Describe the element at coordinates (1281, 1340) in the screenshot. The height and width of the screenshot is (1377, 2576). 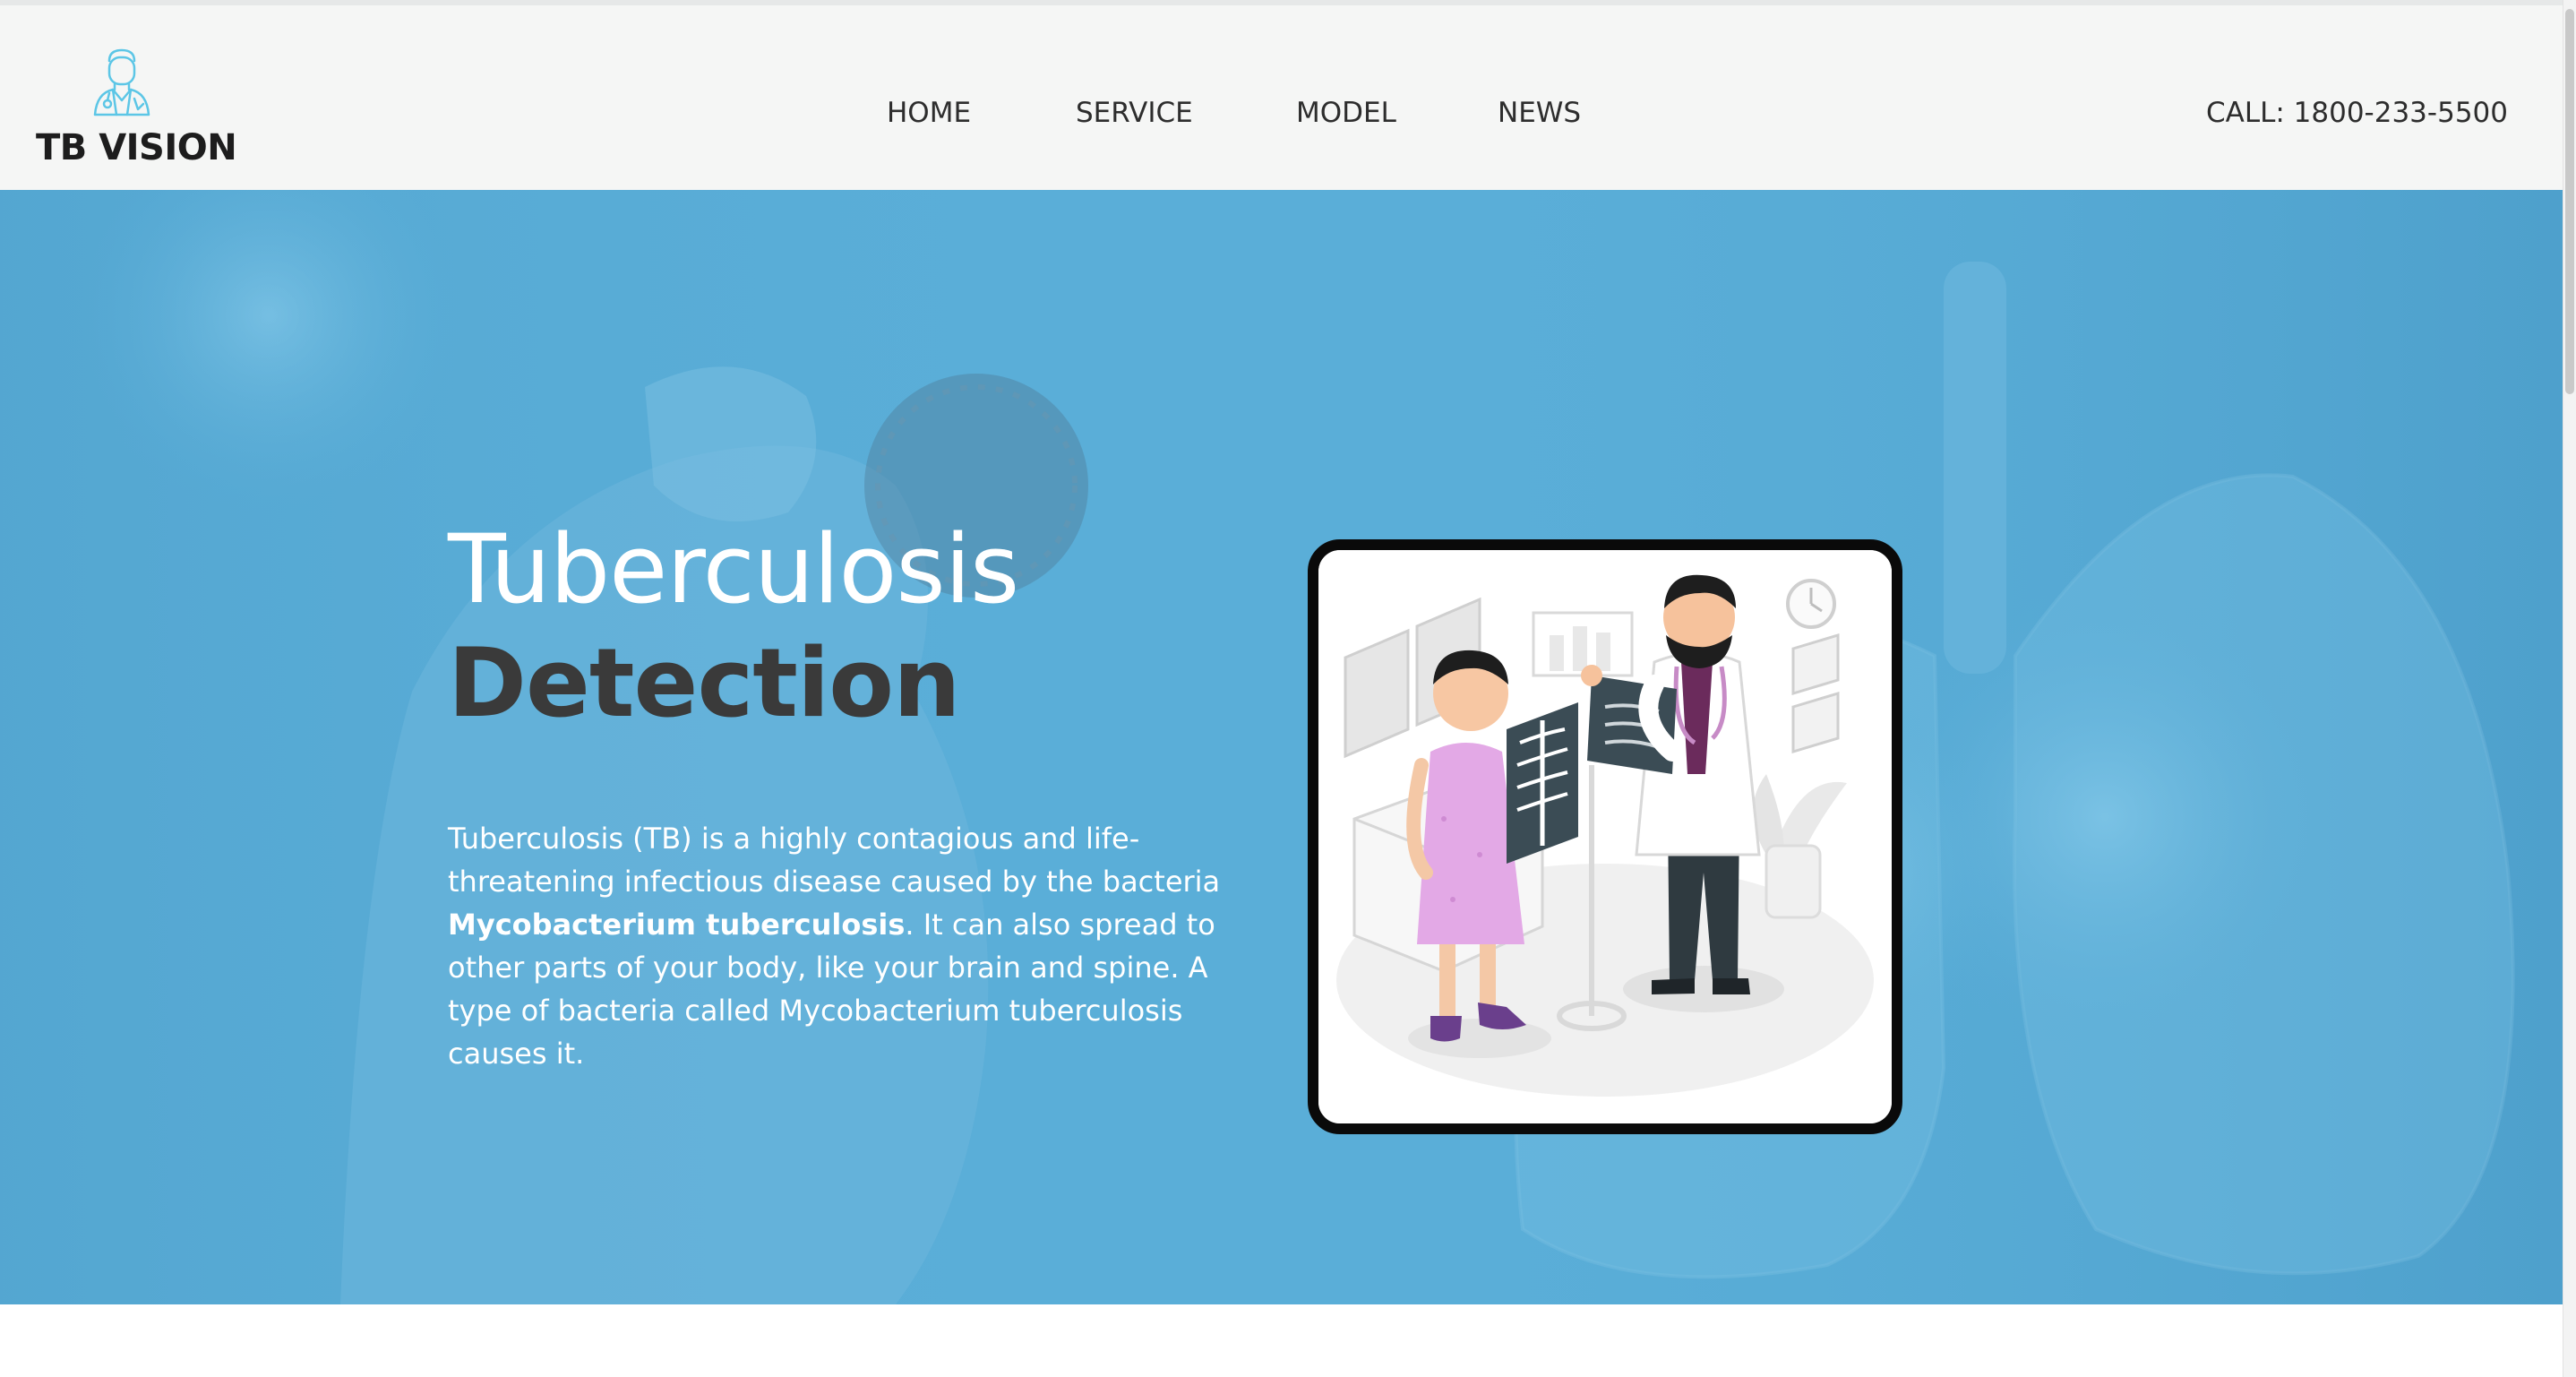
I see `page-content-start` at that location.